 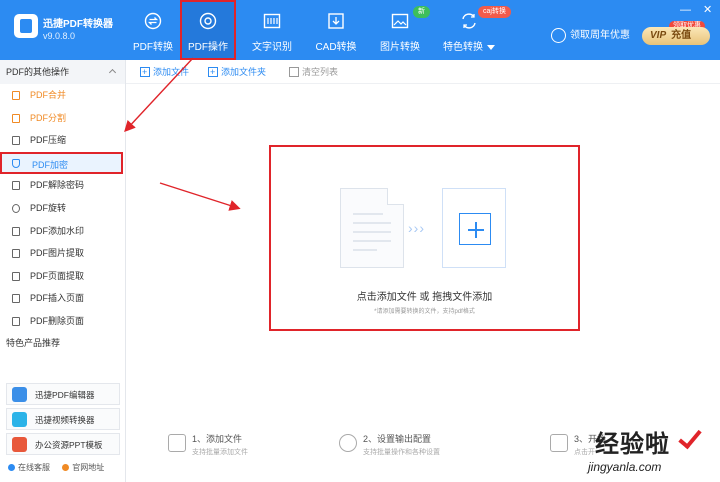 What do you see at coordinates (272, 30) in the screenshot?
I see `nav-ocr: 文字识别` at bounding box center [272, 30].